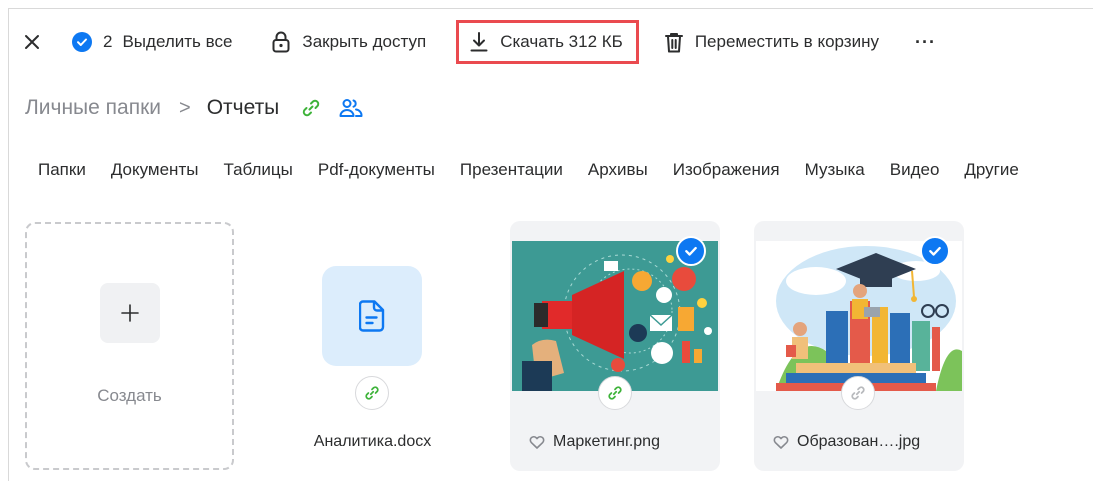  I want to click on panel-border-top, so click(550, 8).